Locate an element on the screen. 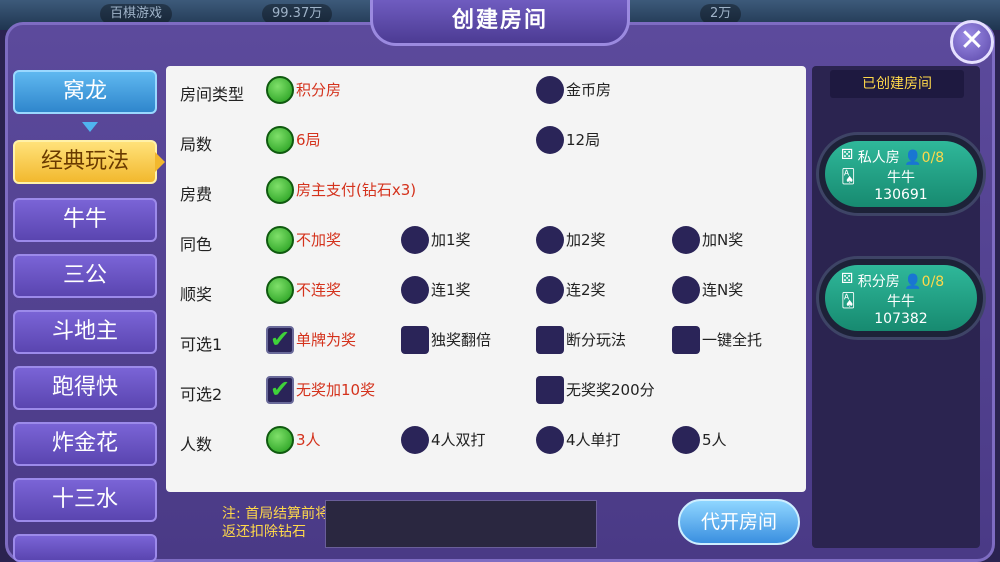 This screenshot has height=562, width=1000. room-card: ⚄ 🂡 积分房 👤0/8 牛牛 107382 is located at coordinates (901, 298).